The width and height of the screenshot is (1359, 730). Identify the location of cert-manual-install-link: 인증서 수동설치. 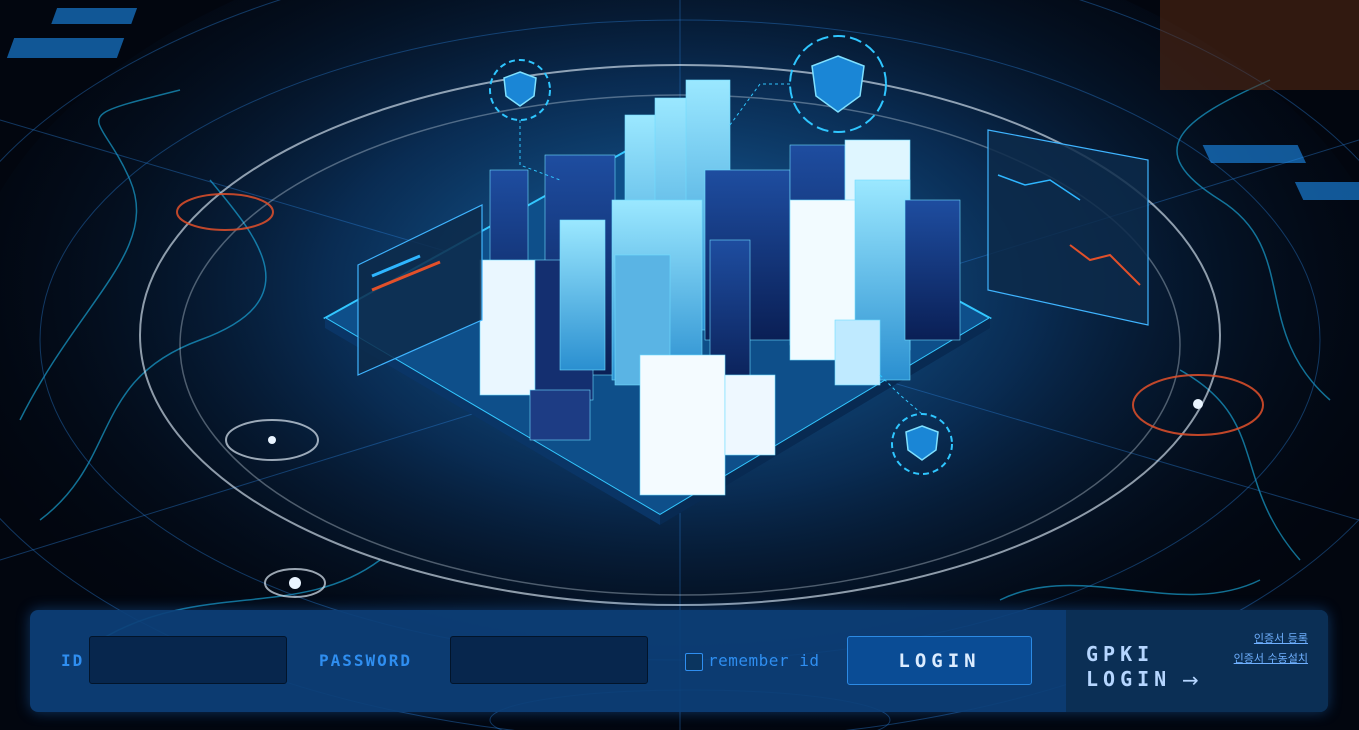
(1271, 658).